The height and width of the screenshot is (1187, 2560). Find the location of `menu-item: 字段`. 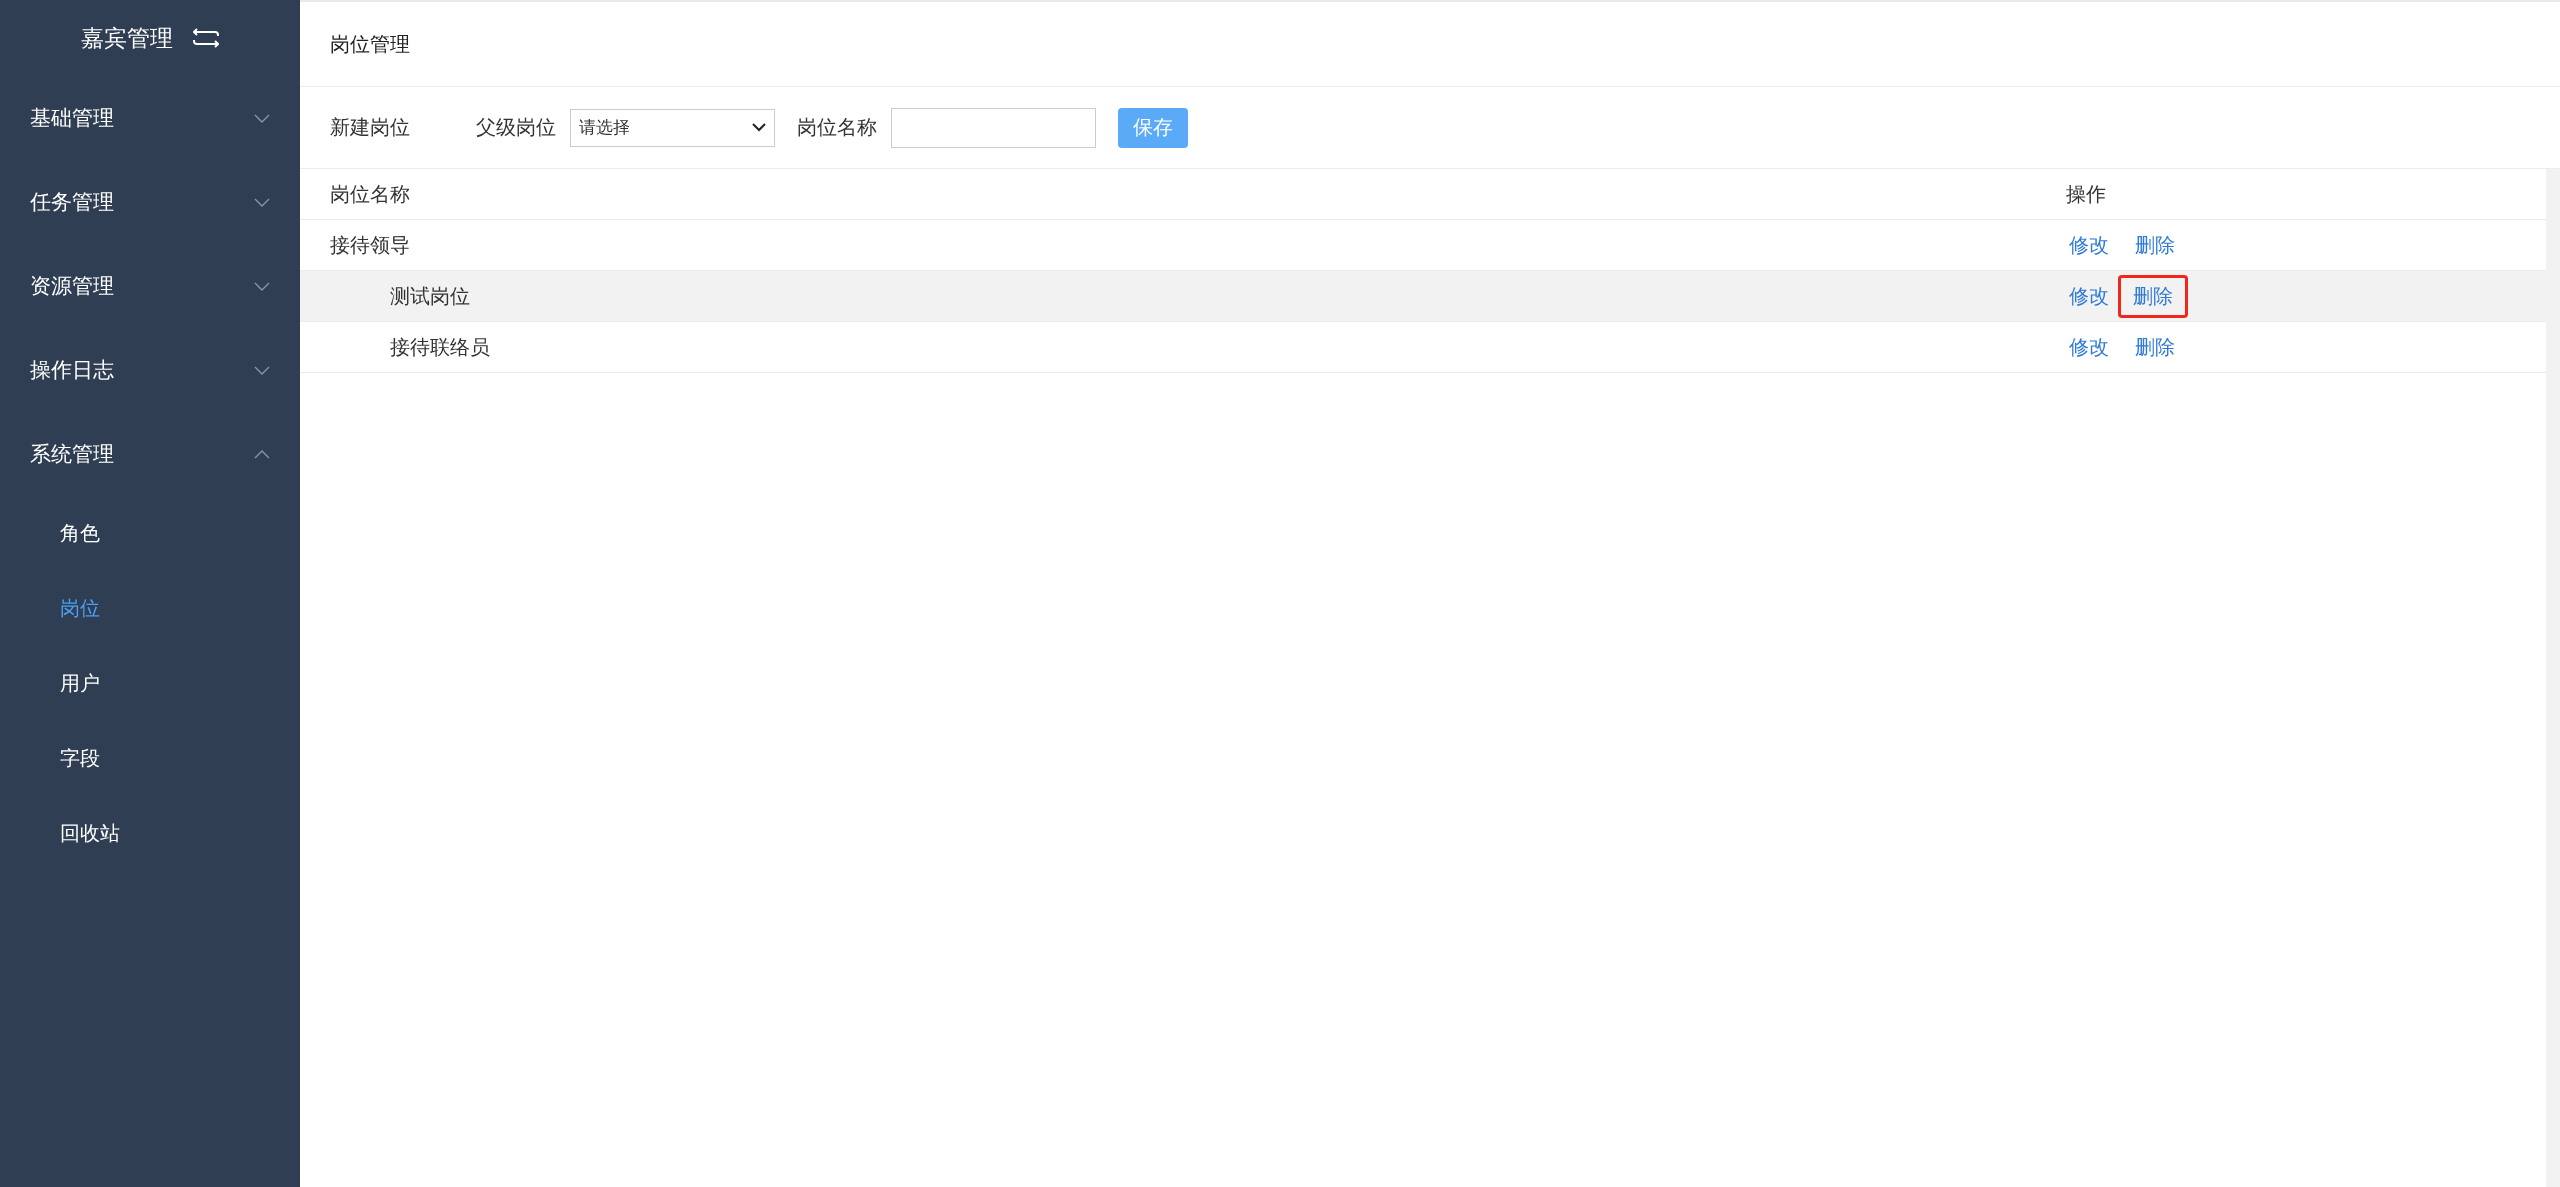

menu-item: 字段 is located at coordinates (80, 758).